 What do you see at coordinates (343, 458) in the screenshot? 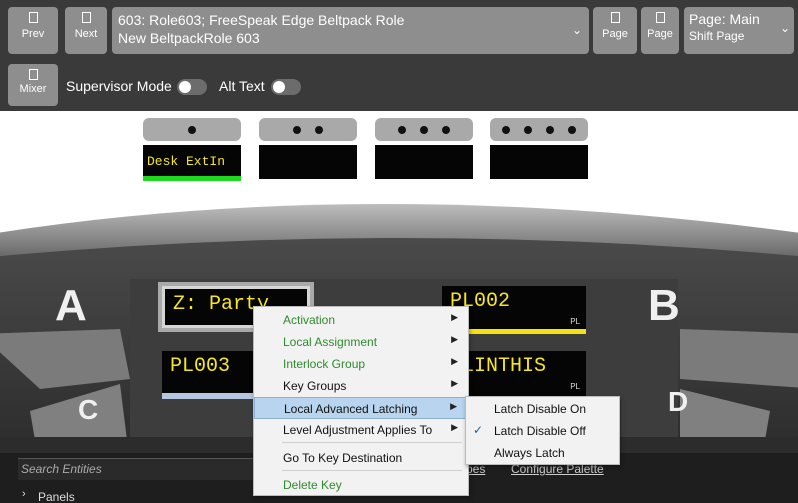
I see `menu-item-label: Go To Key Destination` at bounding box center [343, 458].